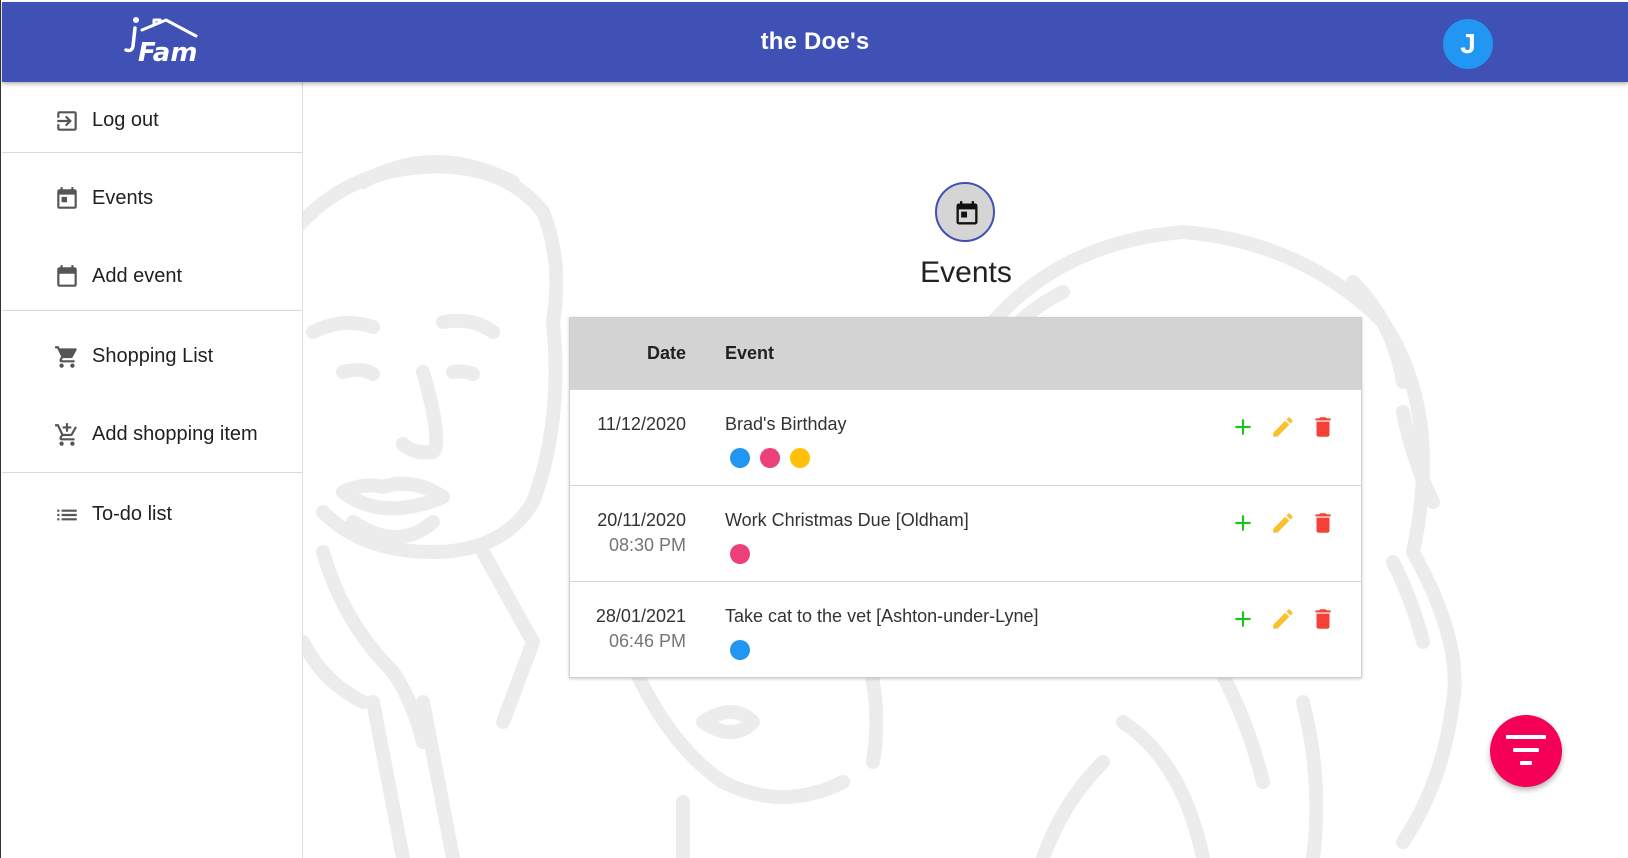  I want to click on sidebar-item-events: Events, so click(152, 198).